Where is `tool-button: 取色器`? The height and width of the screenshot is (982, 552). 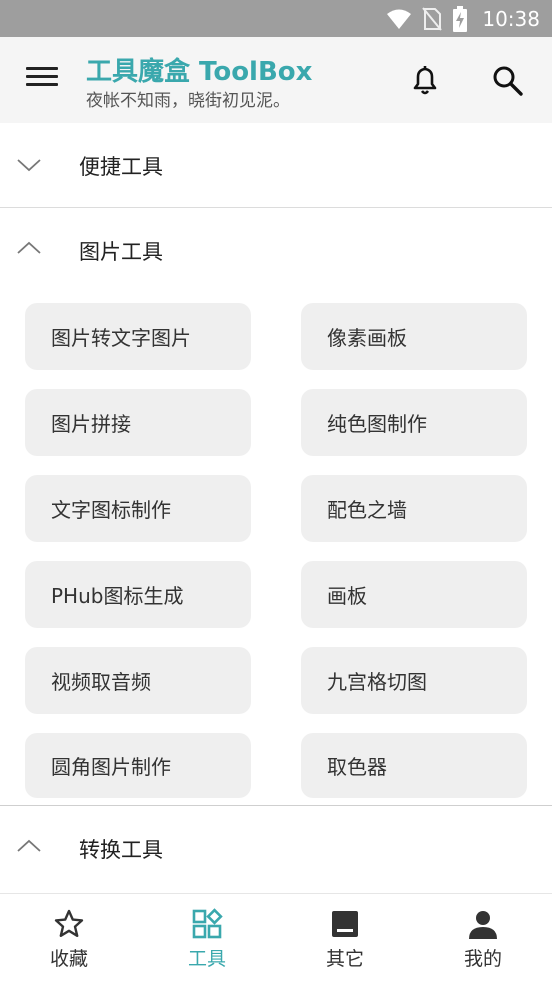 tool-button: 取色器 is located at coordinates (414, 765).